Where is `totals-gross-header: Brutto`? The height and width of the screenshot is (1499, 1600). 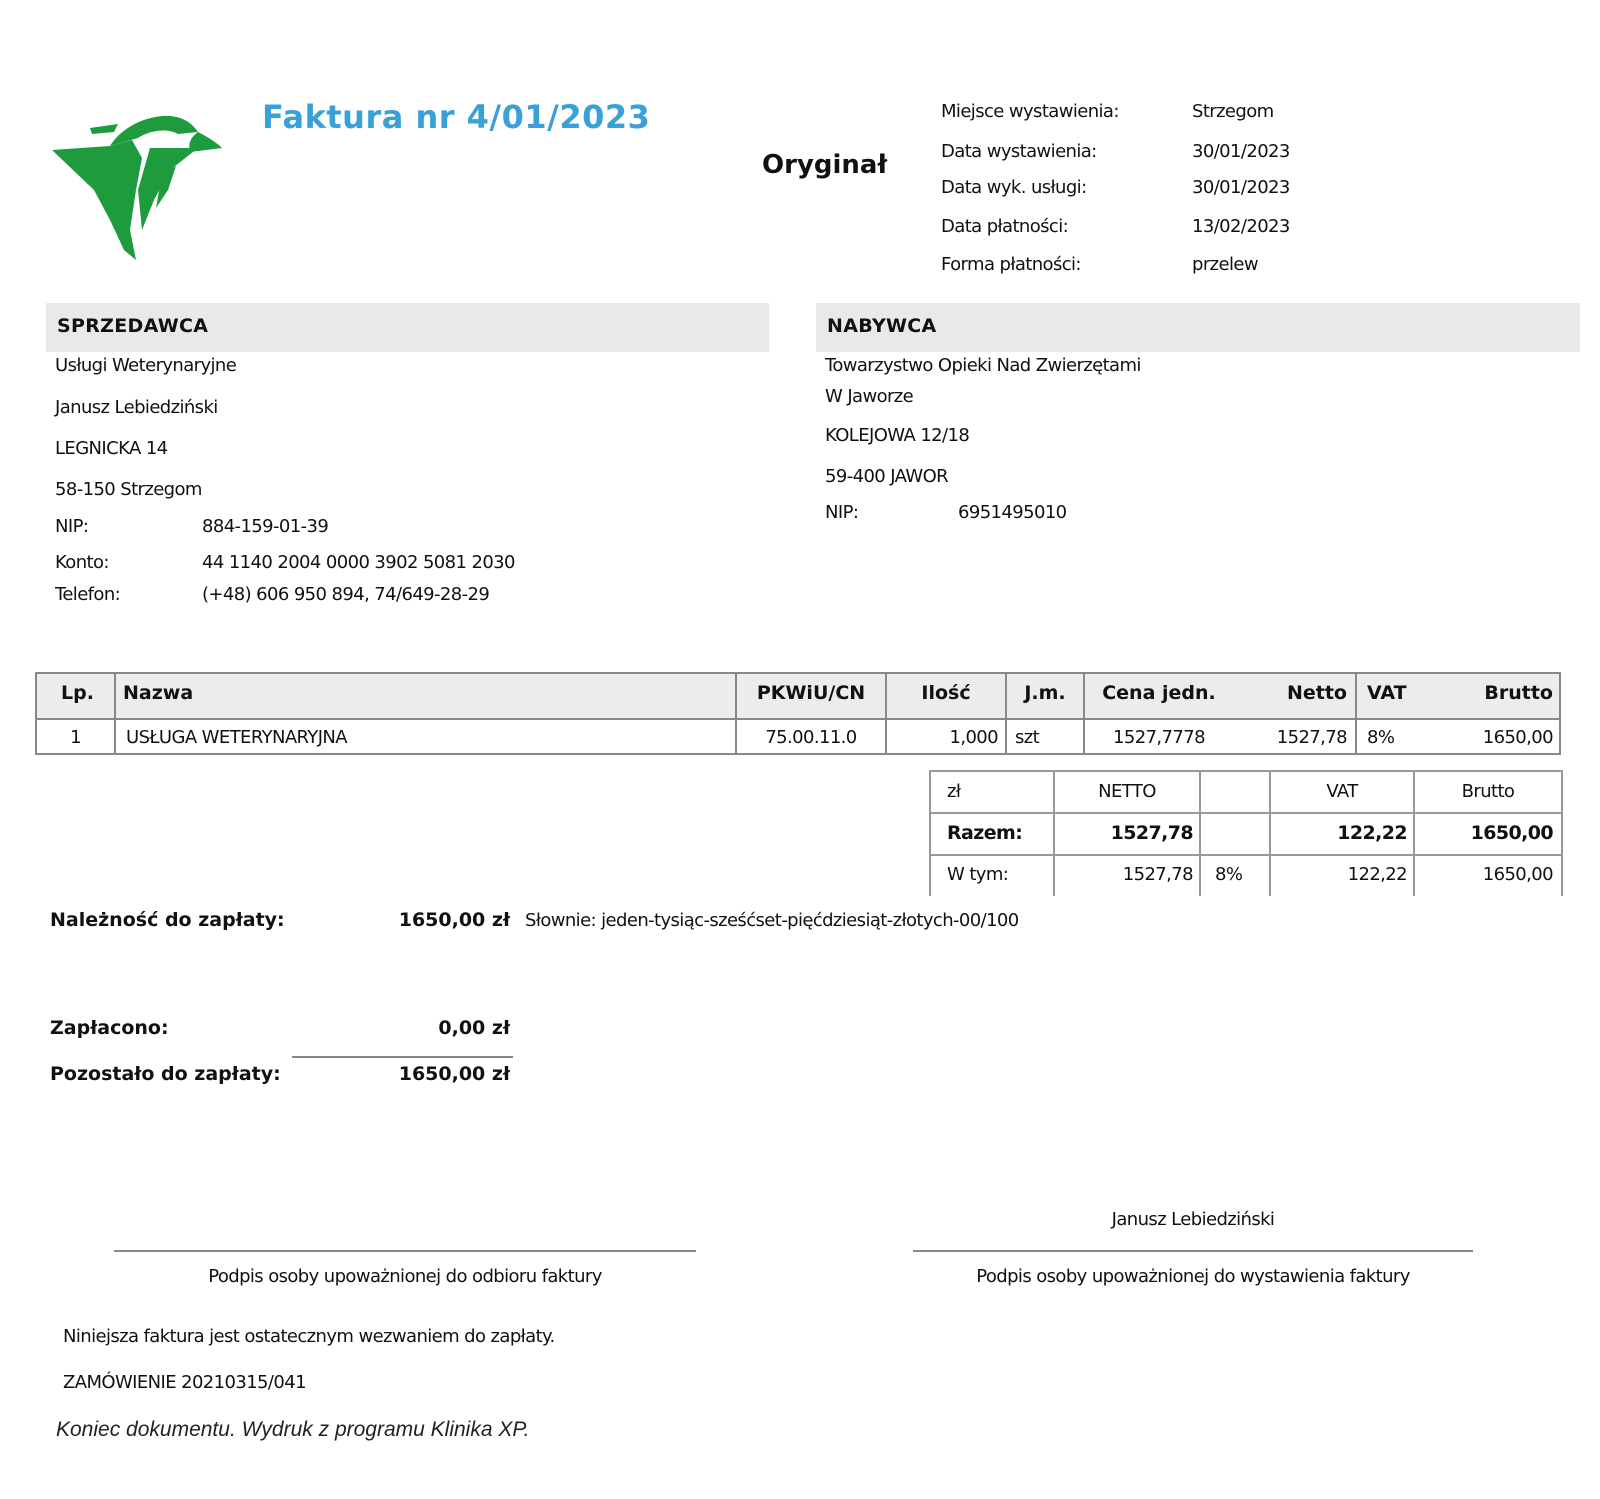 totals-gross-header: Brutto is located at coordinates (1488, 791).